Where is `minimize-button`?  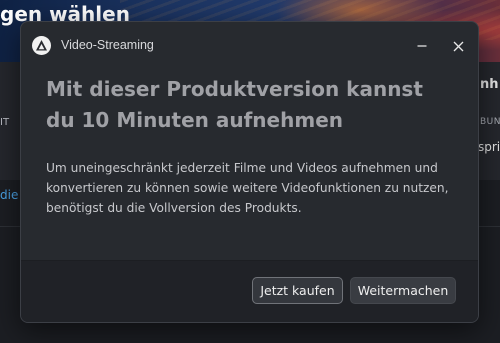
minimize-button is located at coordinates (422, 46).